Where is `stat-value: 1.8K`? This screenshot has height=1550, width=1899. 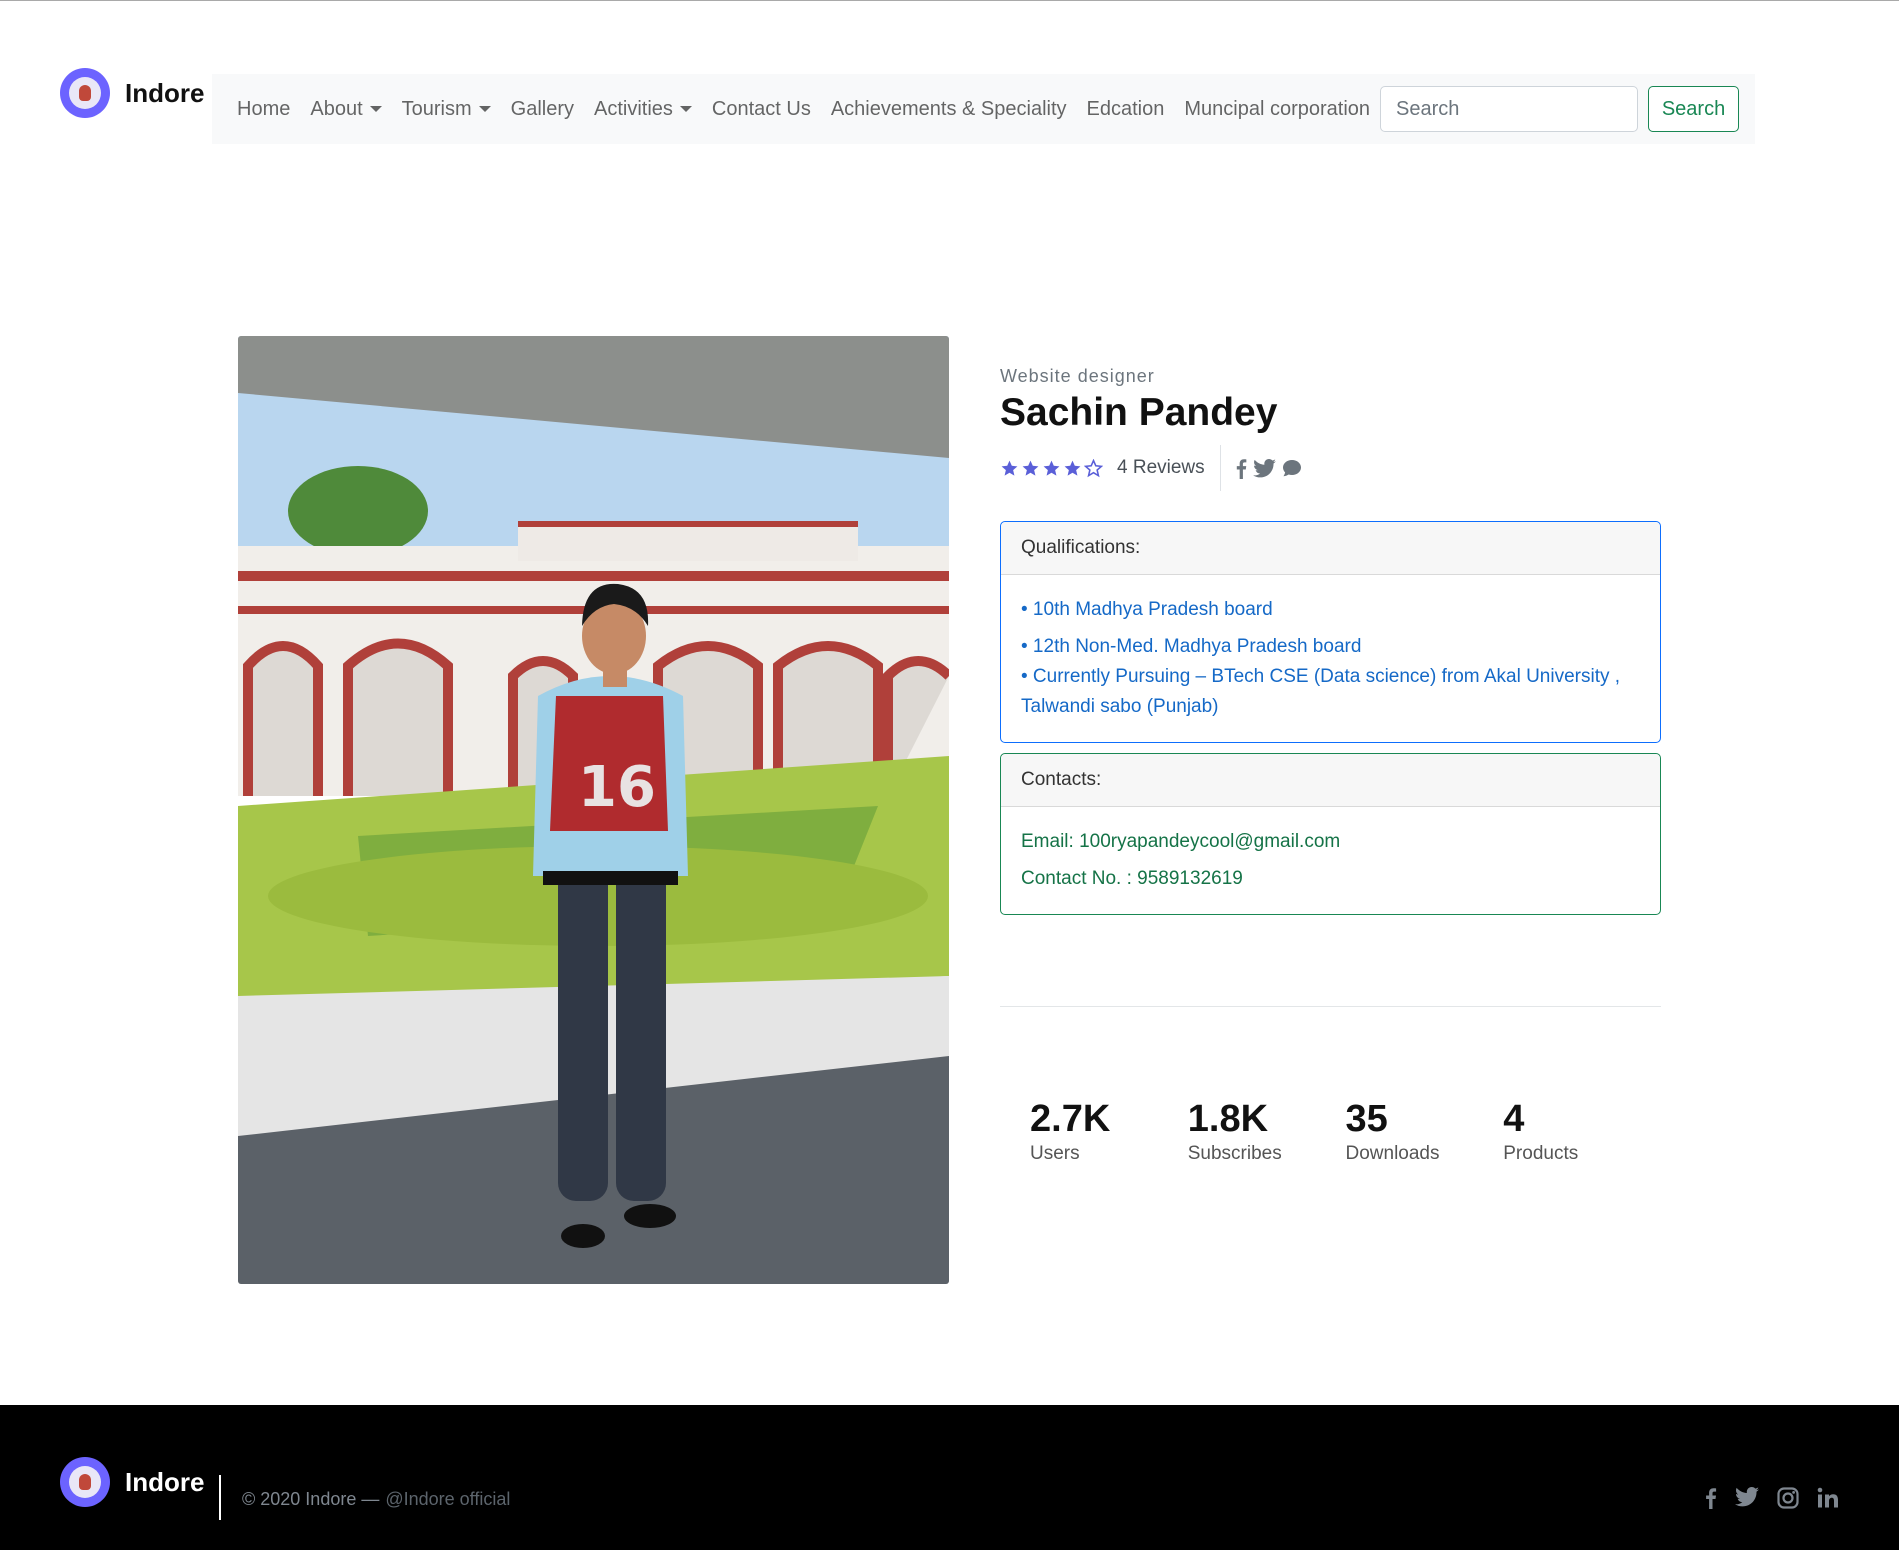 stat-value: 1.8K is located at coordinates (1228, 1119).